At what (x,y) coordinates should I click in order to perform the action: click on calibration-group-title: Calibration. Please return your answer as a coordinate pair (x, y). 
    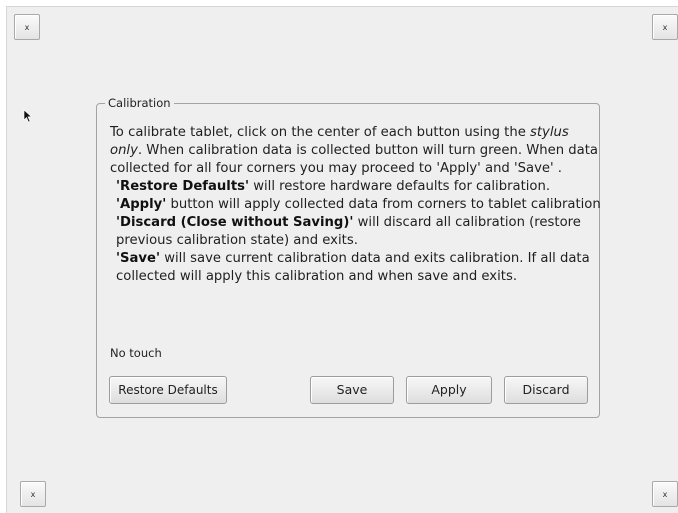
    Looking at the image, I should click on (139, 103).